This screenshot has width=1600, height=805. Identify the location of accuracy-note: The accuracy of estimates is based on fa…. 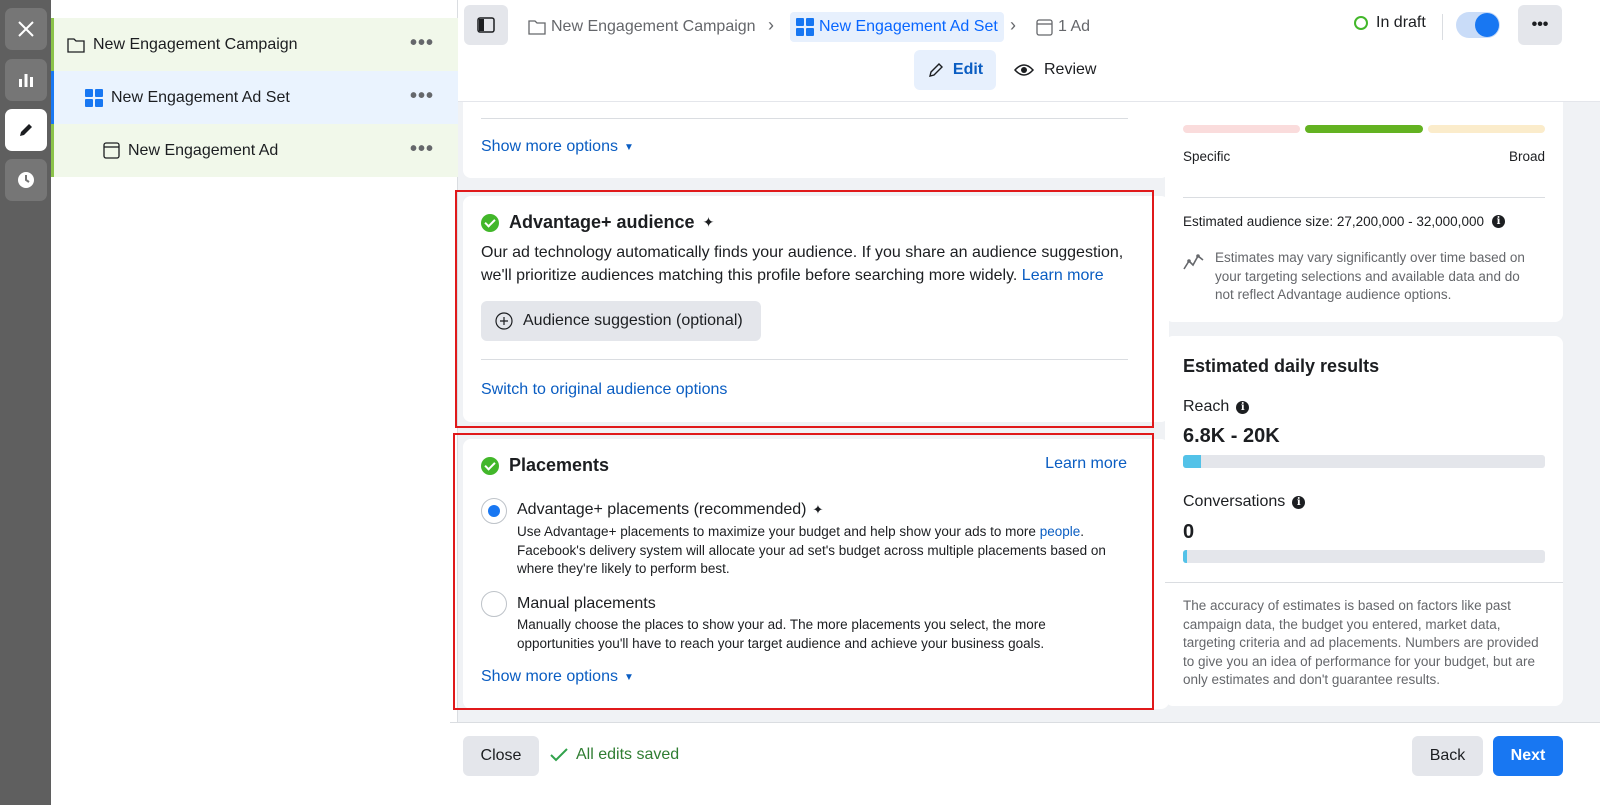
(1361, 642).